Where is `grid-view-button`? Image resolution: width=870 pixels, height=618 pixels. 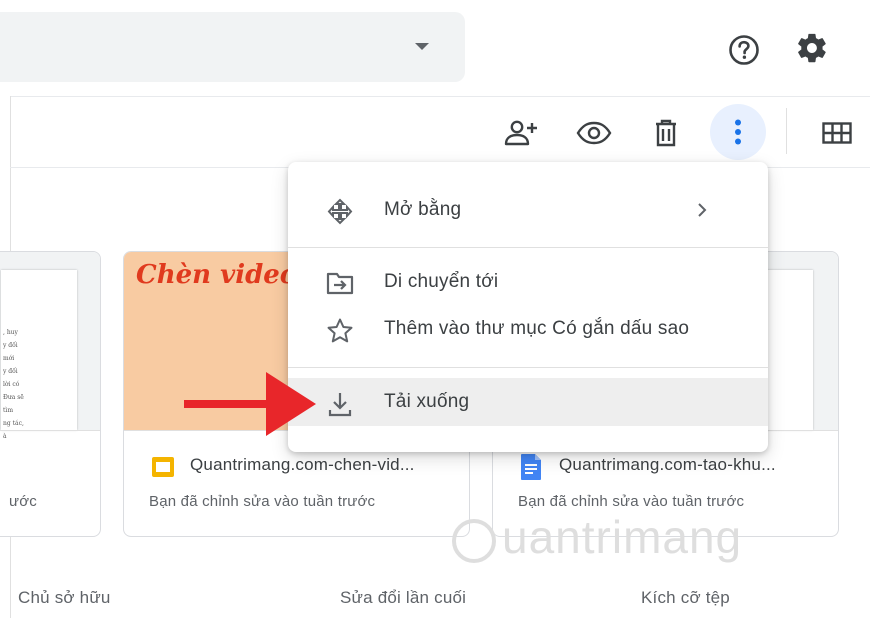
grid-view-button is located at coordinates (837, 133).